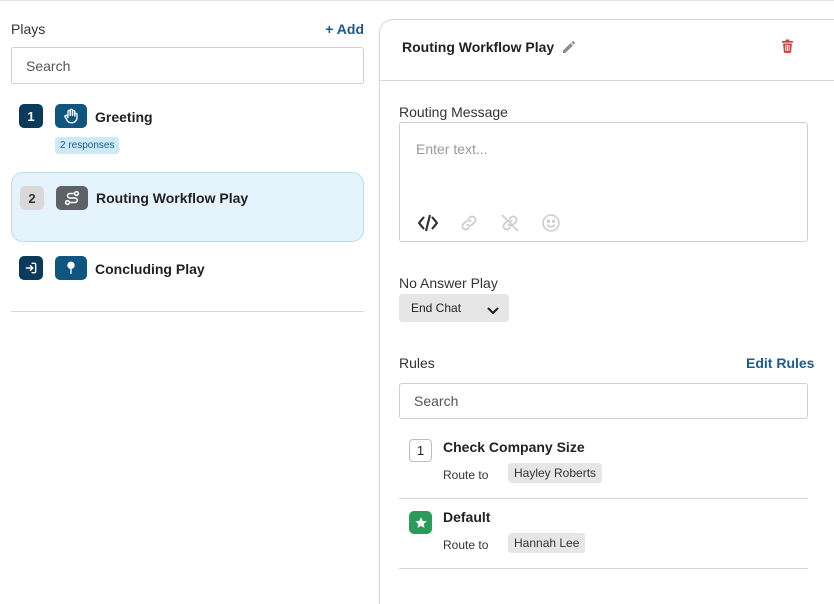 This screenshot has width=834, height=604. Describe the element at coordinates (436, 308) in the screenshot. I see `no-answer-value: End Chat` at that location.